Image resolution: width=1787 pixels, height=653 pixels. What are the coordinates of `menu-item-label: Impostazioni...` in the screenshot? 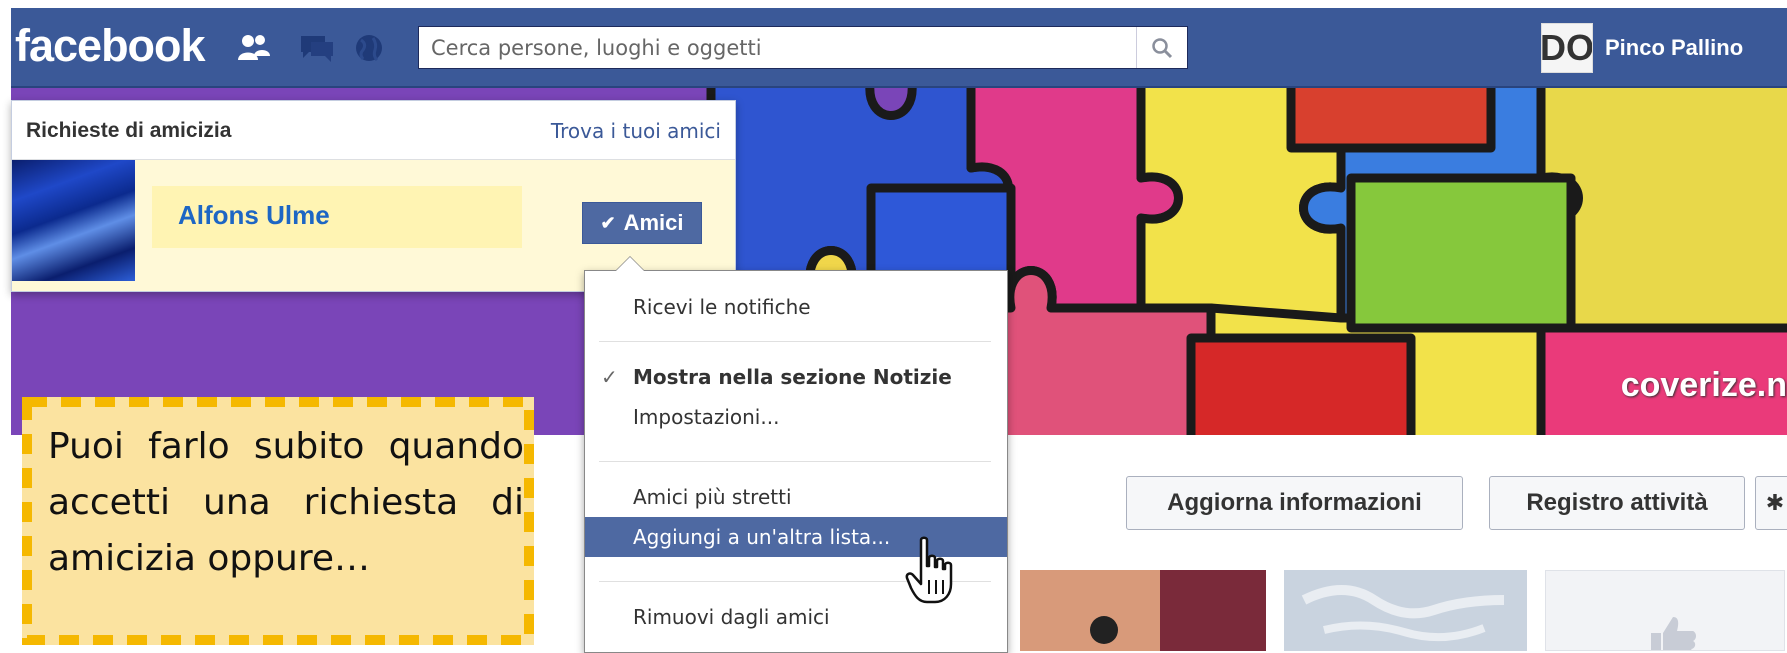 It's located at (706, 417).